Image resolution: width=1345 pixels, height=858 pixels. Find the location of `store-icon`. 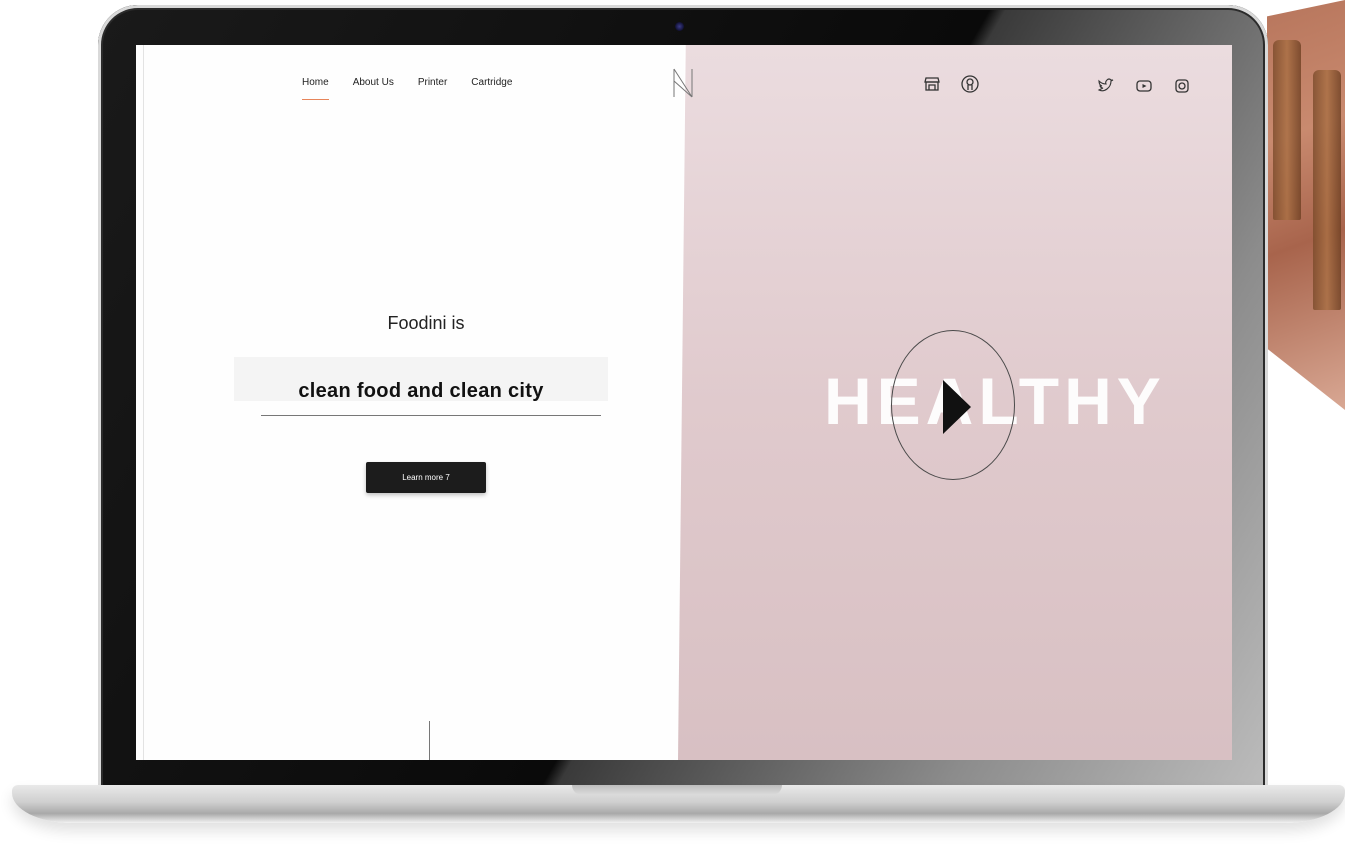

store-icon is located at coordinates (932, 84).